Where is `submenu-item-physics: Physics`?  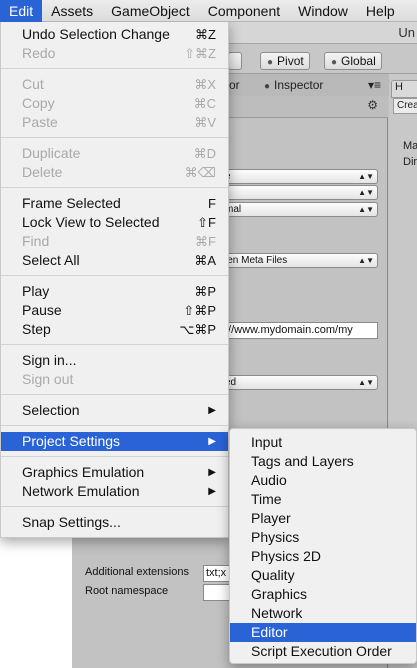 submenu-item-physics: Physics is located at coordinates (323, 537).